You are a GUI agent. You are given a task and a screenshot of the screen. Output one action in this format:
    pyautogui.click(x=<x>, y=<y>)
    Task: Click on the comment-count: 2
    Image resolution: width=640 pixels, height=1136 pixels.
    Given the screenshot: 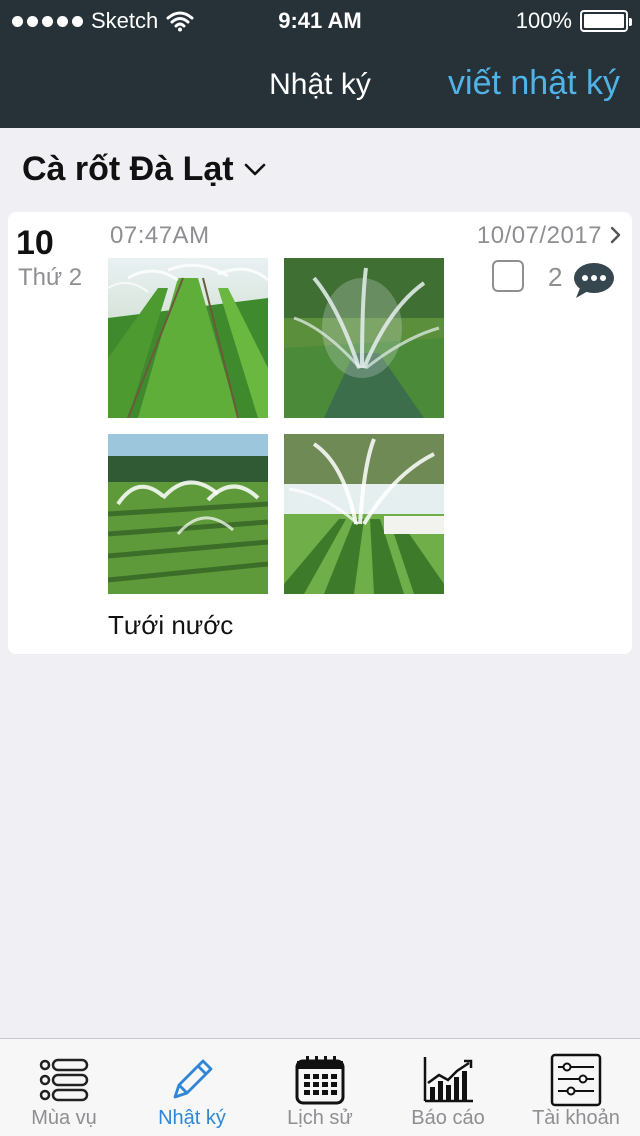 What is the action you would take?
    pyautogui.click(x=555, y=277)
    